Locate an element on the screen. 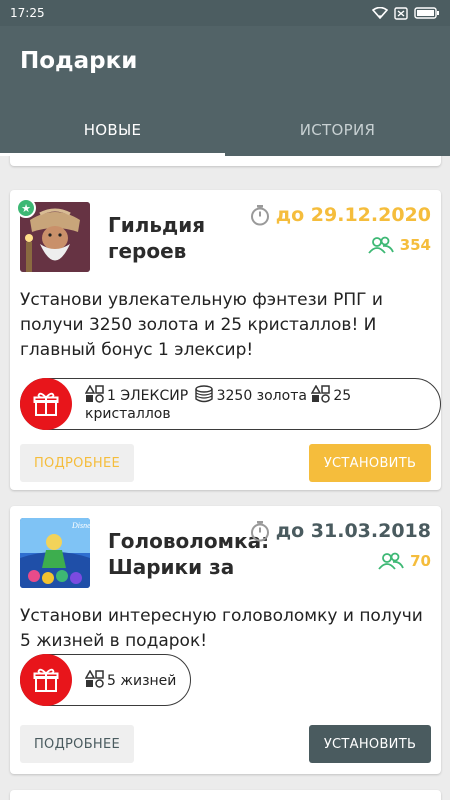 This screenshot has width=450, height=800. reward-crystals-count: 25 is located at coordinates (342, 396).